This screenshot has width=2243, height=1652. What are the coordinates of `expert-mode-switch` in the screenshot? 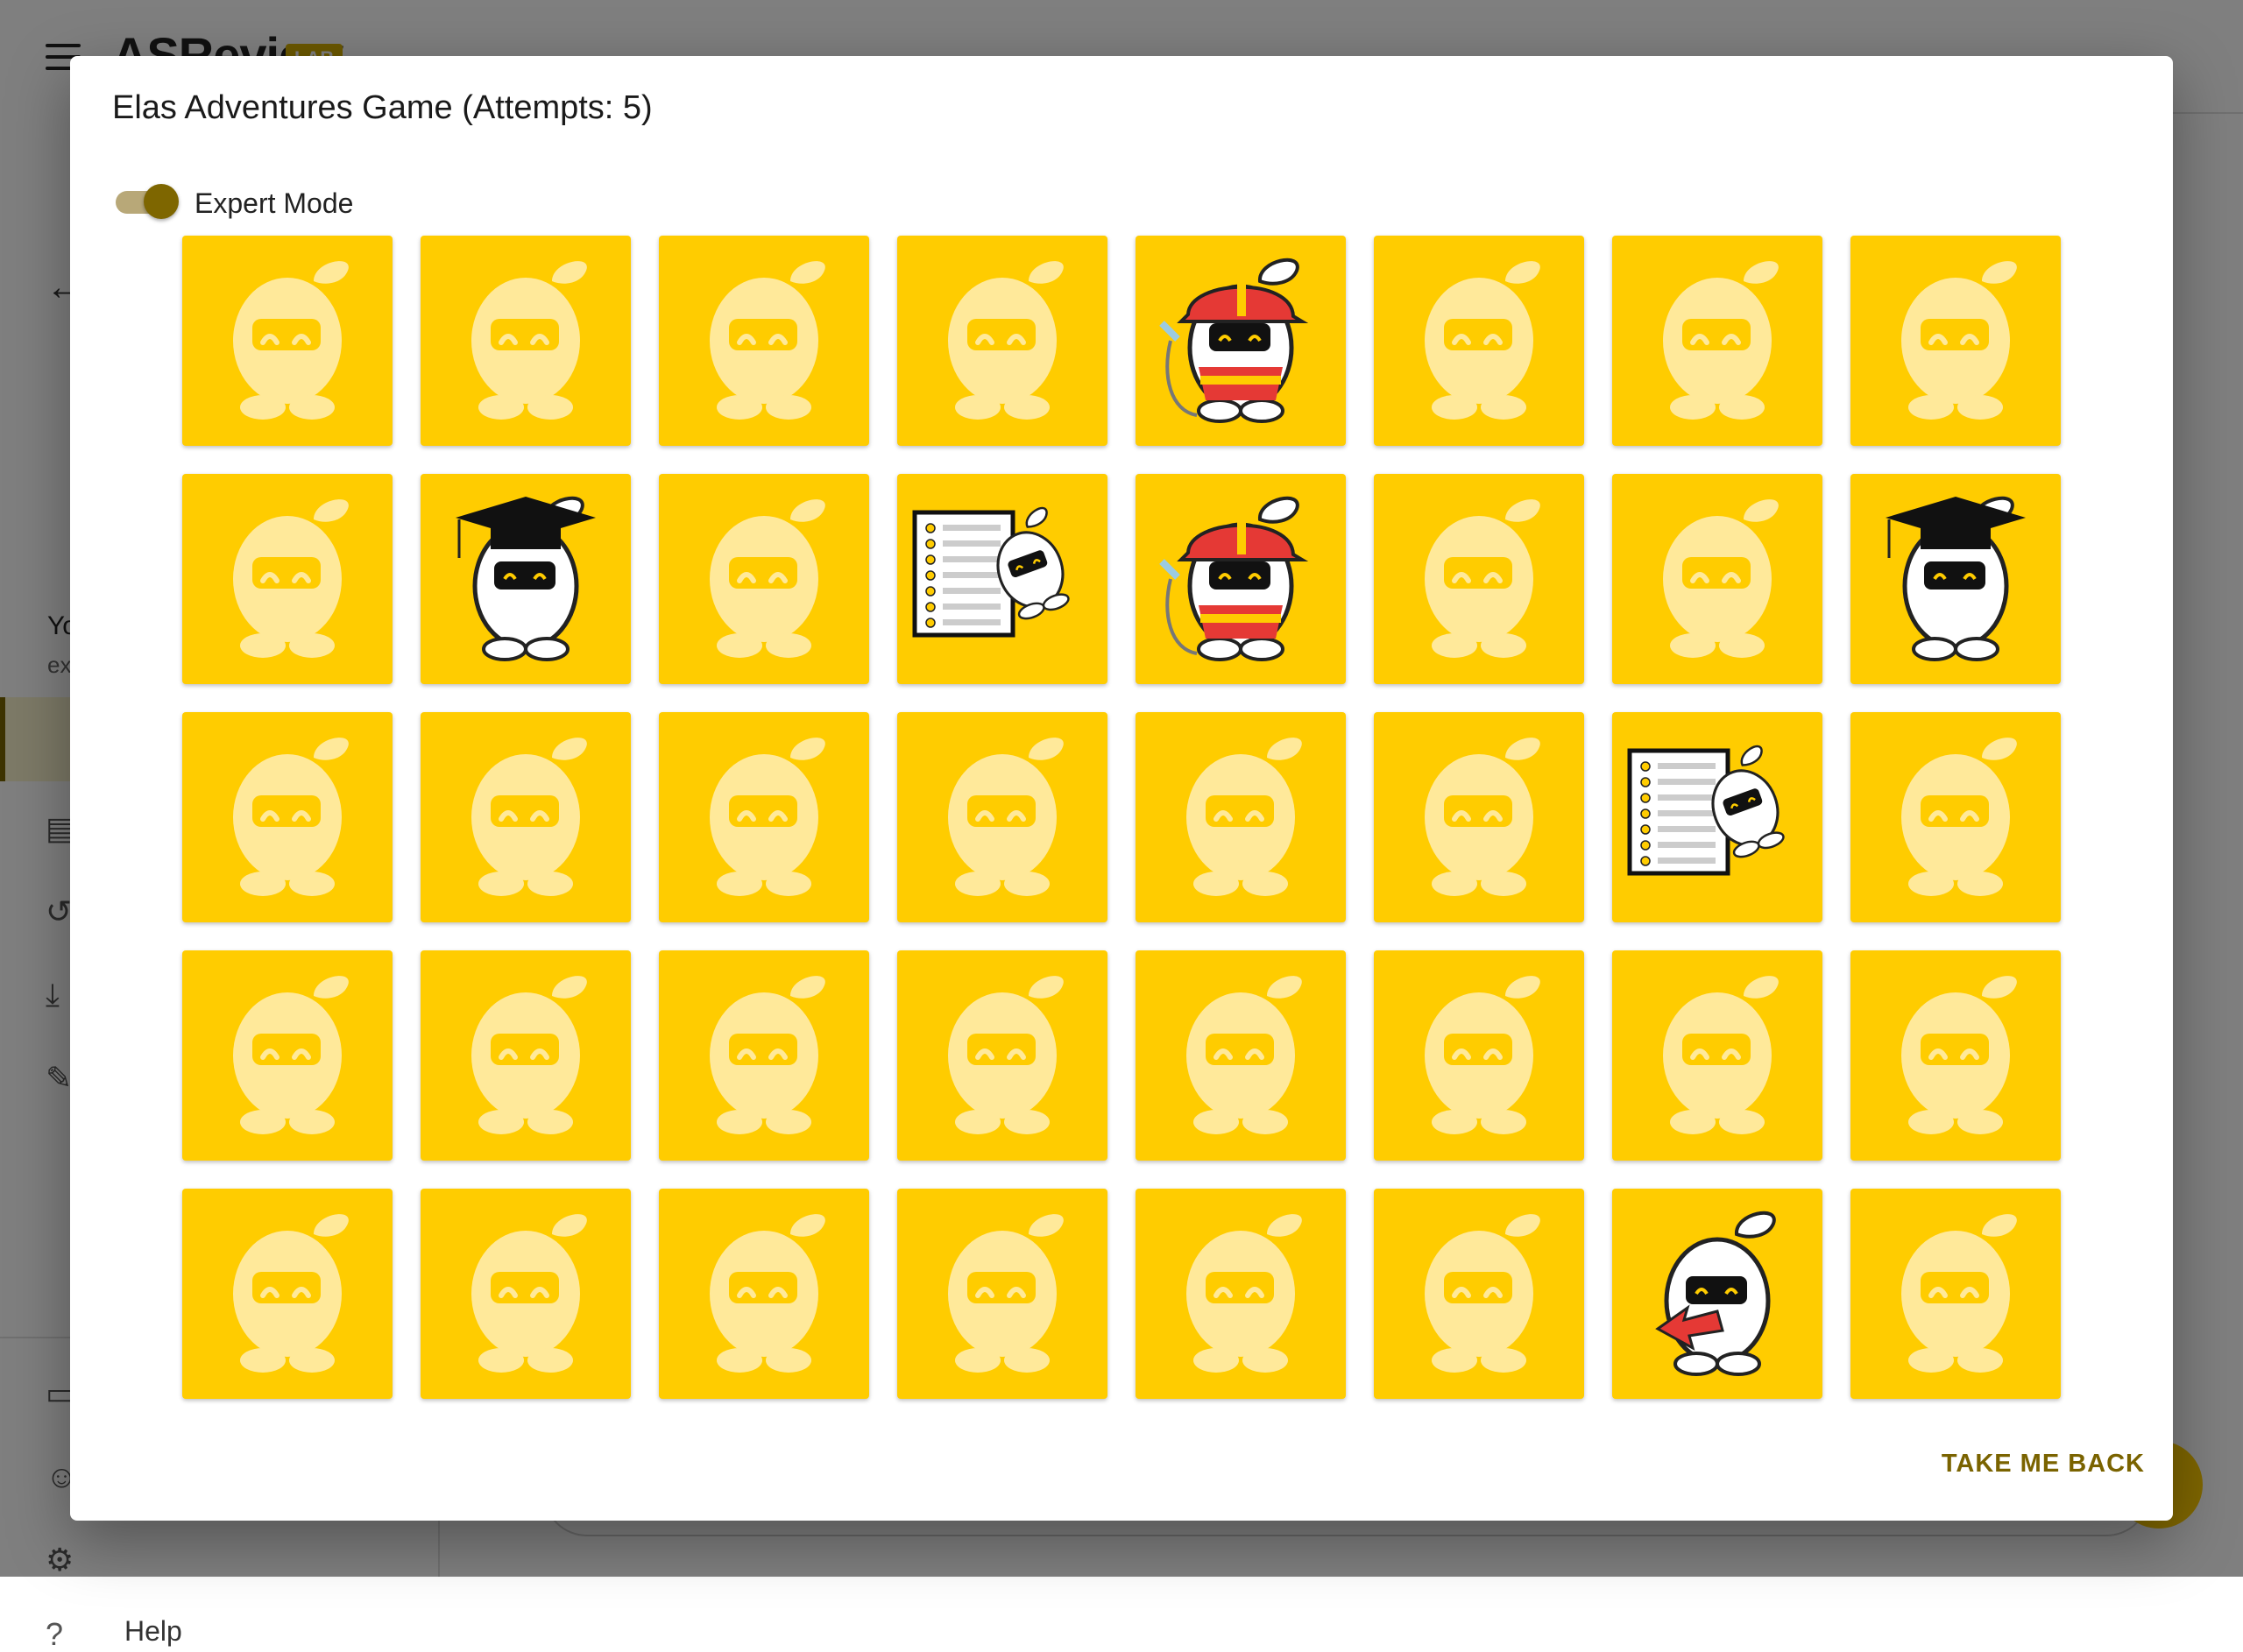 It's located at (147, 202).